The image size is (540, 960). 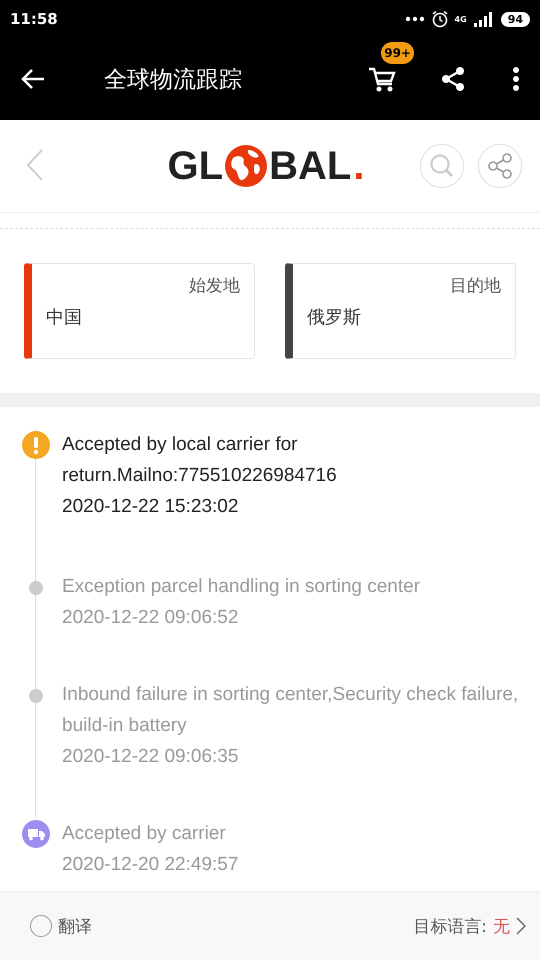 What do you see at coordinates (397, 53) in the screenshot?
I see `cart-badge: 99+` at bounding box center [397, 53].